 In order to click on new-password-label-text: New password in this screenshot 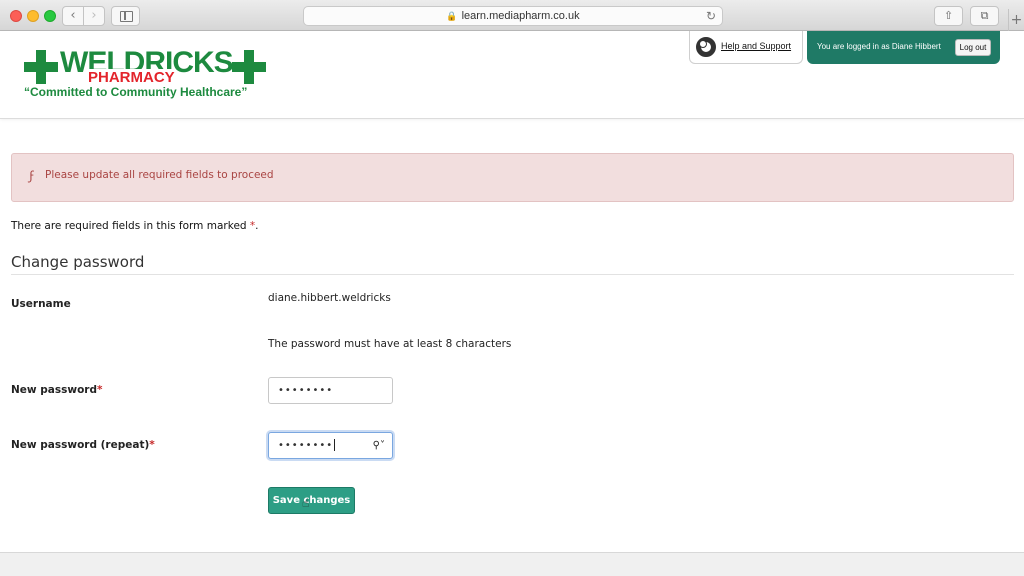, I will do `click(54, 390)`.